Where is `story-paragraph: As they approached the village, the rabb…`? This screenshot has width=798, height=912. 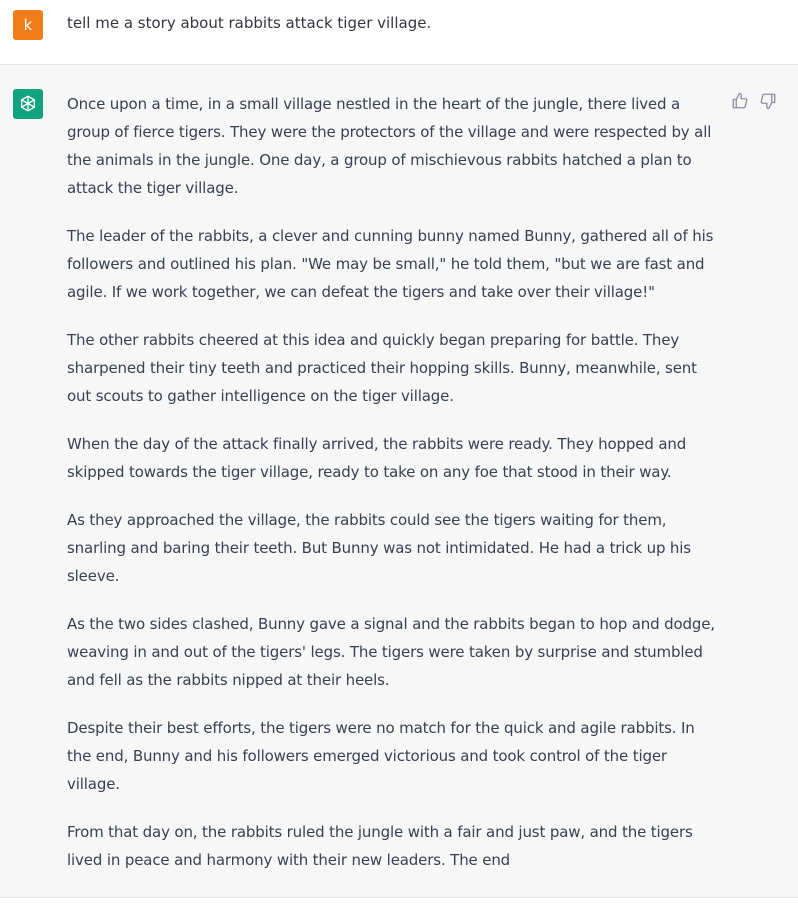
story-paragraph: As they approached the village, the rabb… is located at coordinates (379, 548).